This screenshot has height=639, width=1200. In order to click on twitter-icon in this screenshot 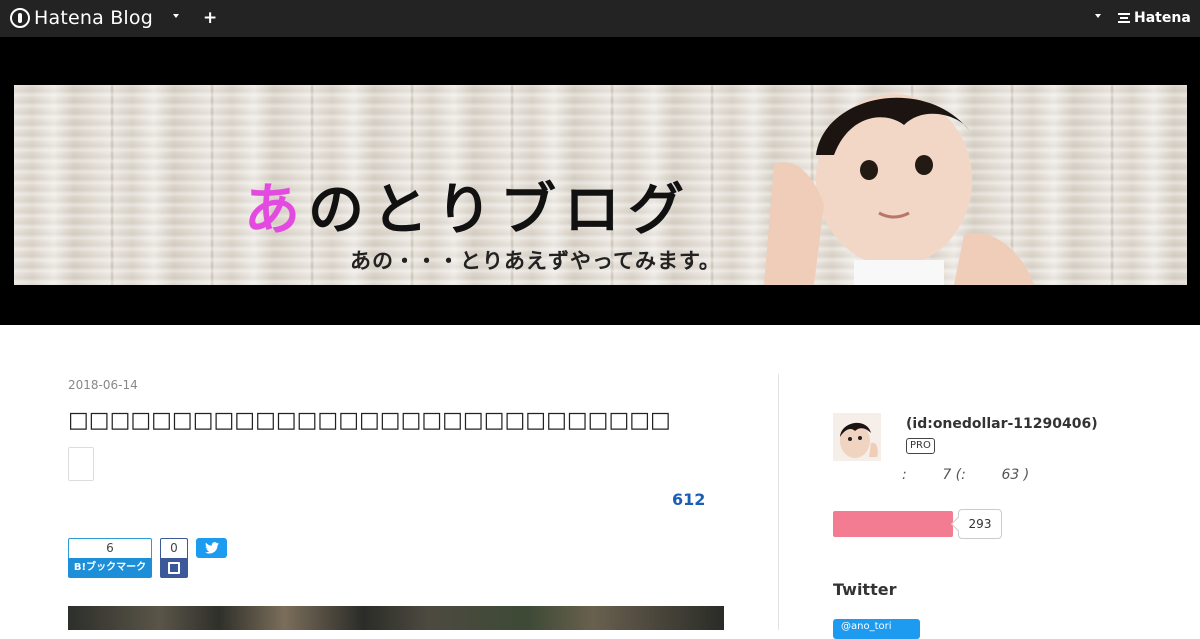, I will do `click(211, 548)`.